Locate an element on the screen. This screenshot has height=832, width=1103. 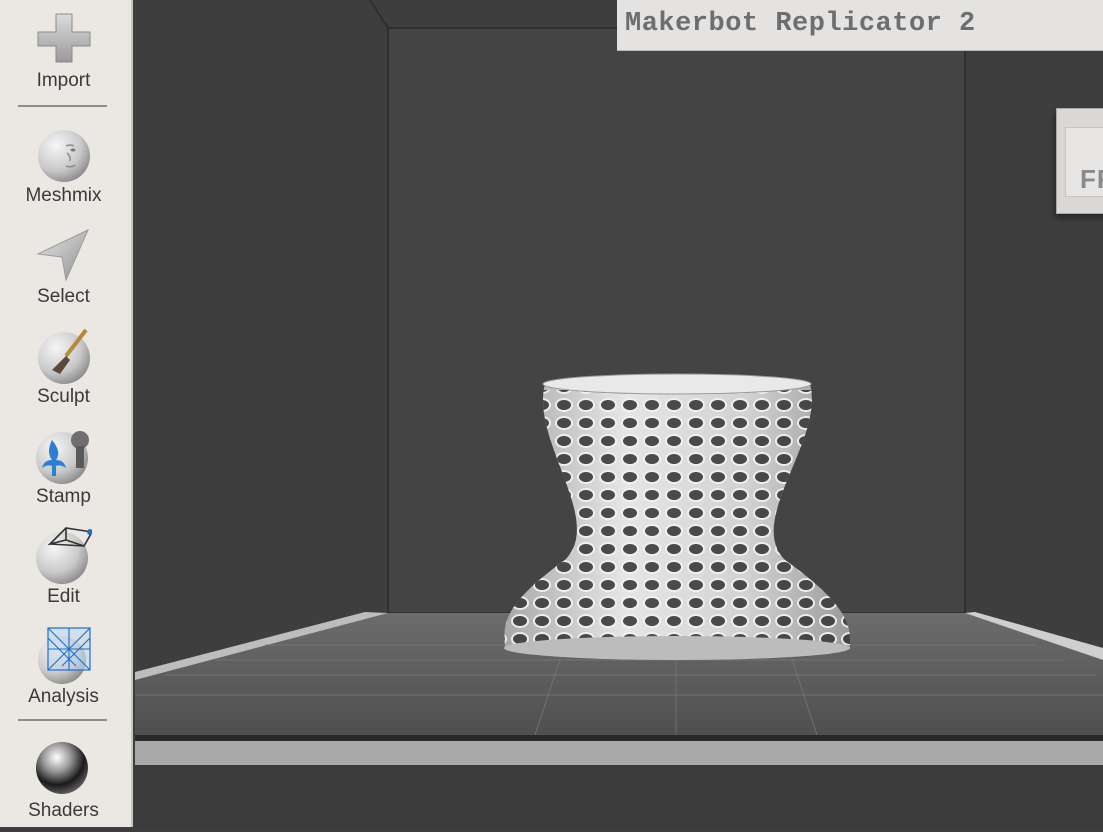
meshmix-label: Meshmix is located at coordinates (63, 195).